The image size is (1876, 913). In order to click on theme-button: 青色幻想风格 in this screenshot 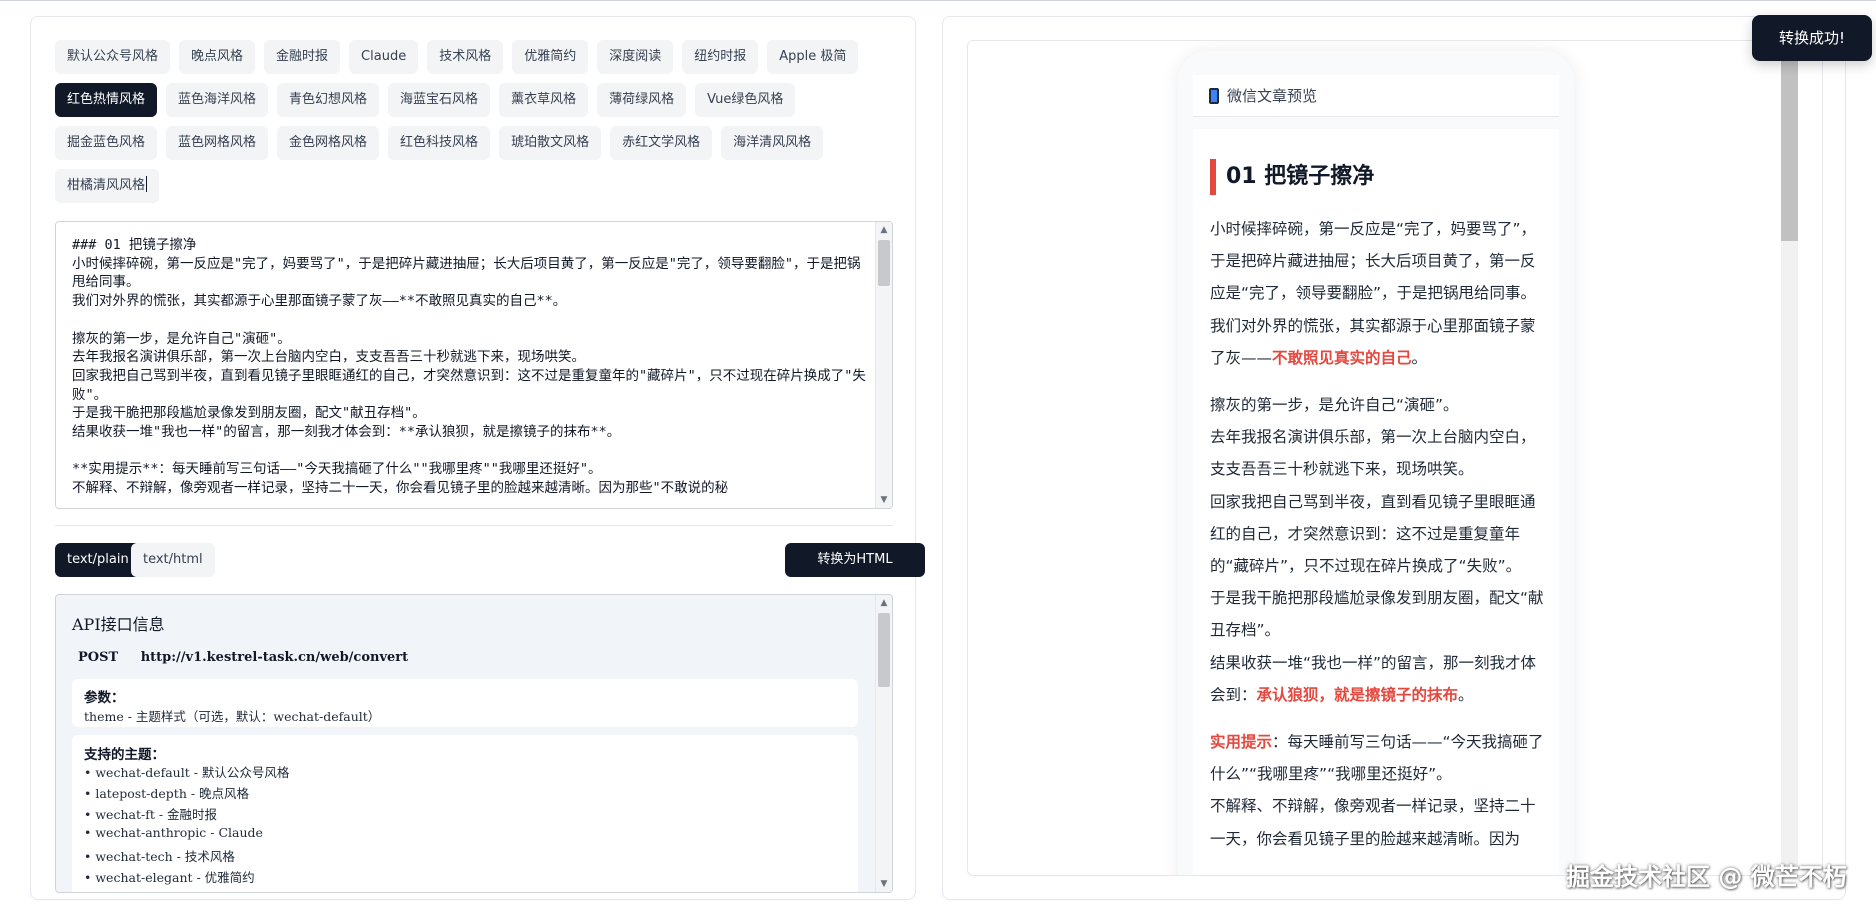, I will do `click(328, 100)`.